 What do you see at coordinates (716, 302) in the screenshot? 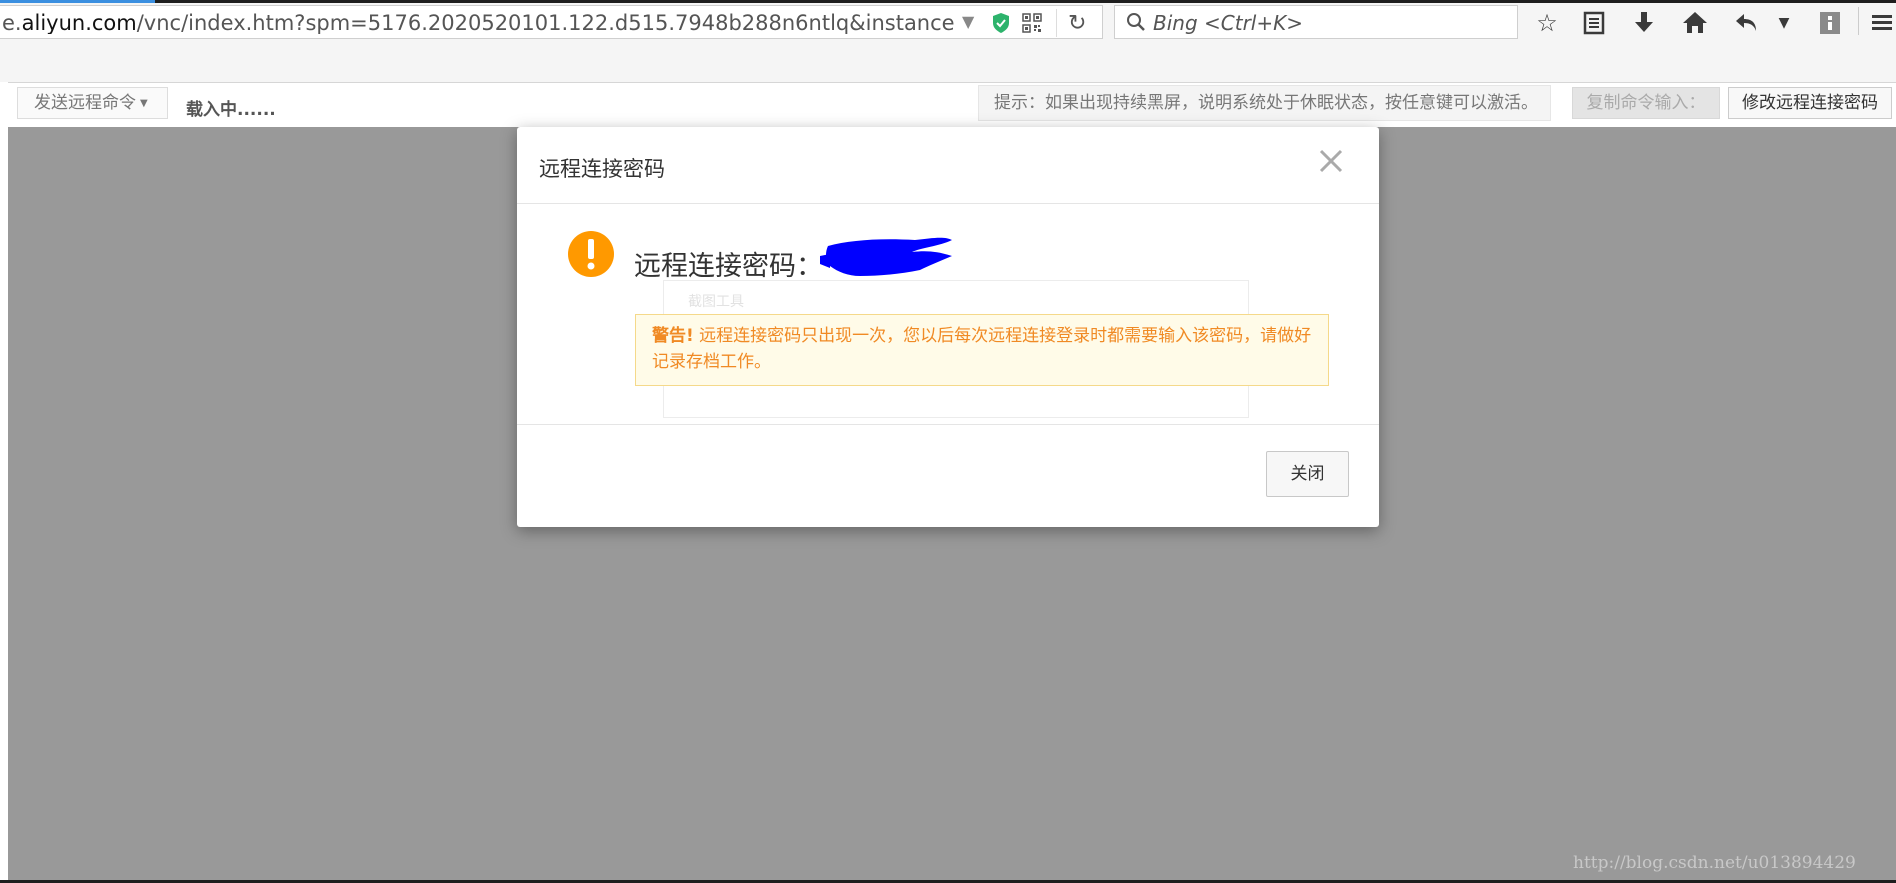
I see `ghost-overlay-text: 截图工具` at bounding box center [716, 302].